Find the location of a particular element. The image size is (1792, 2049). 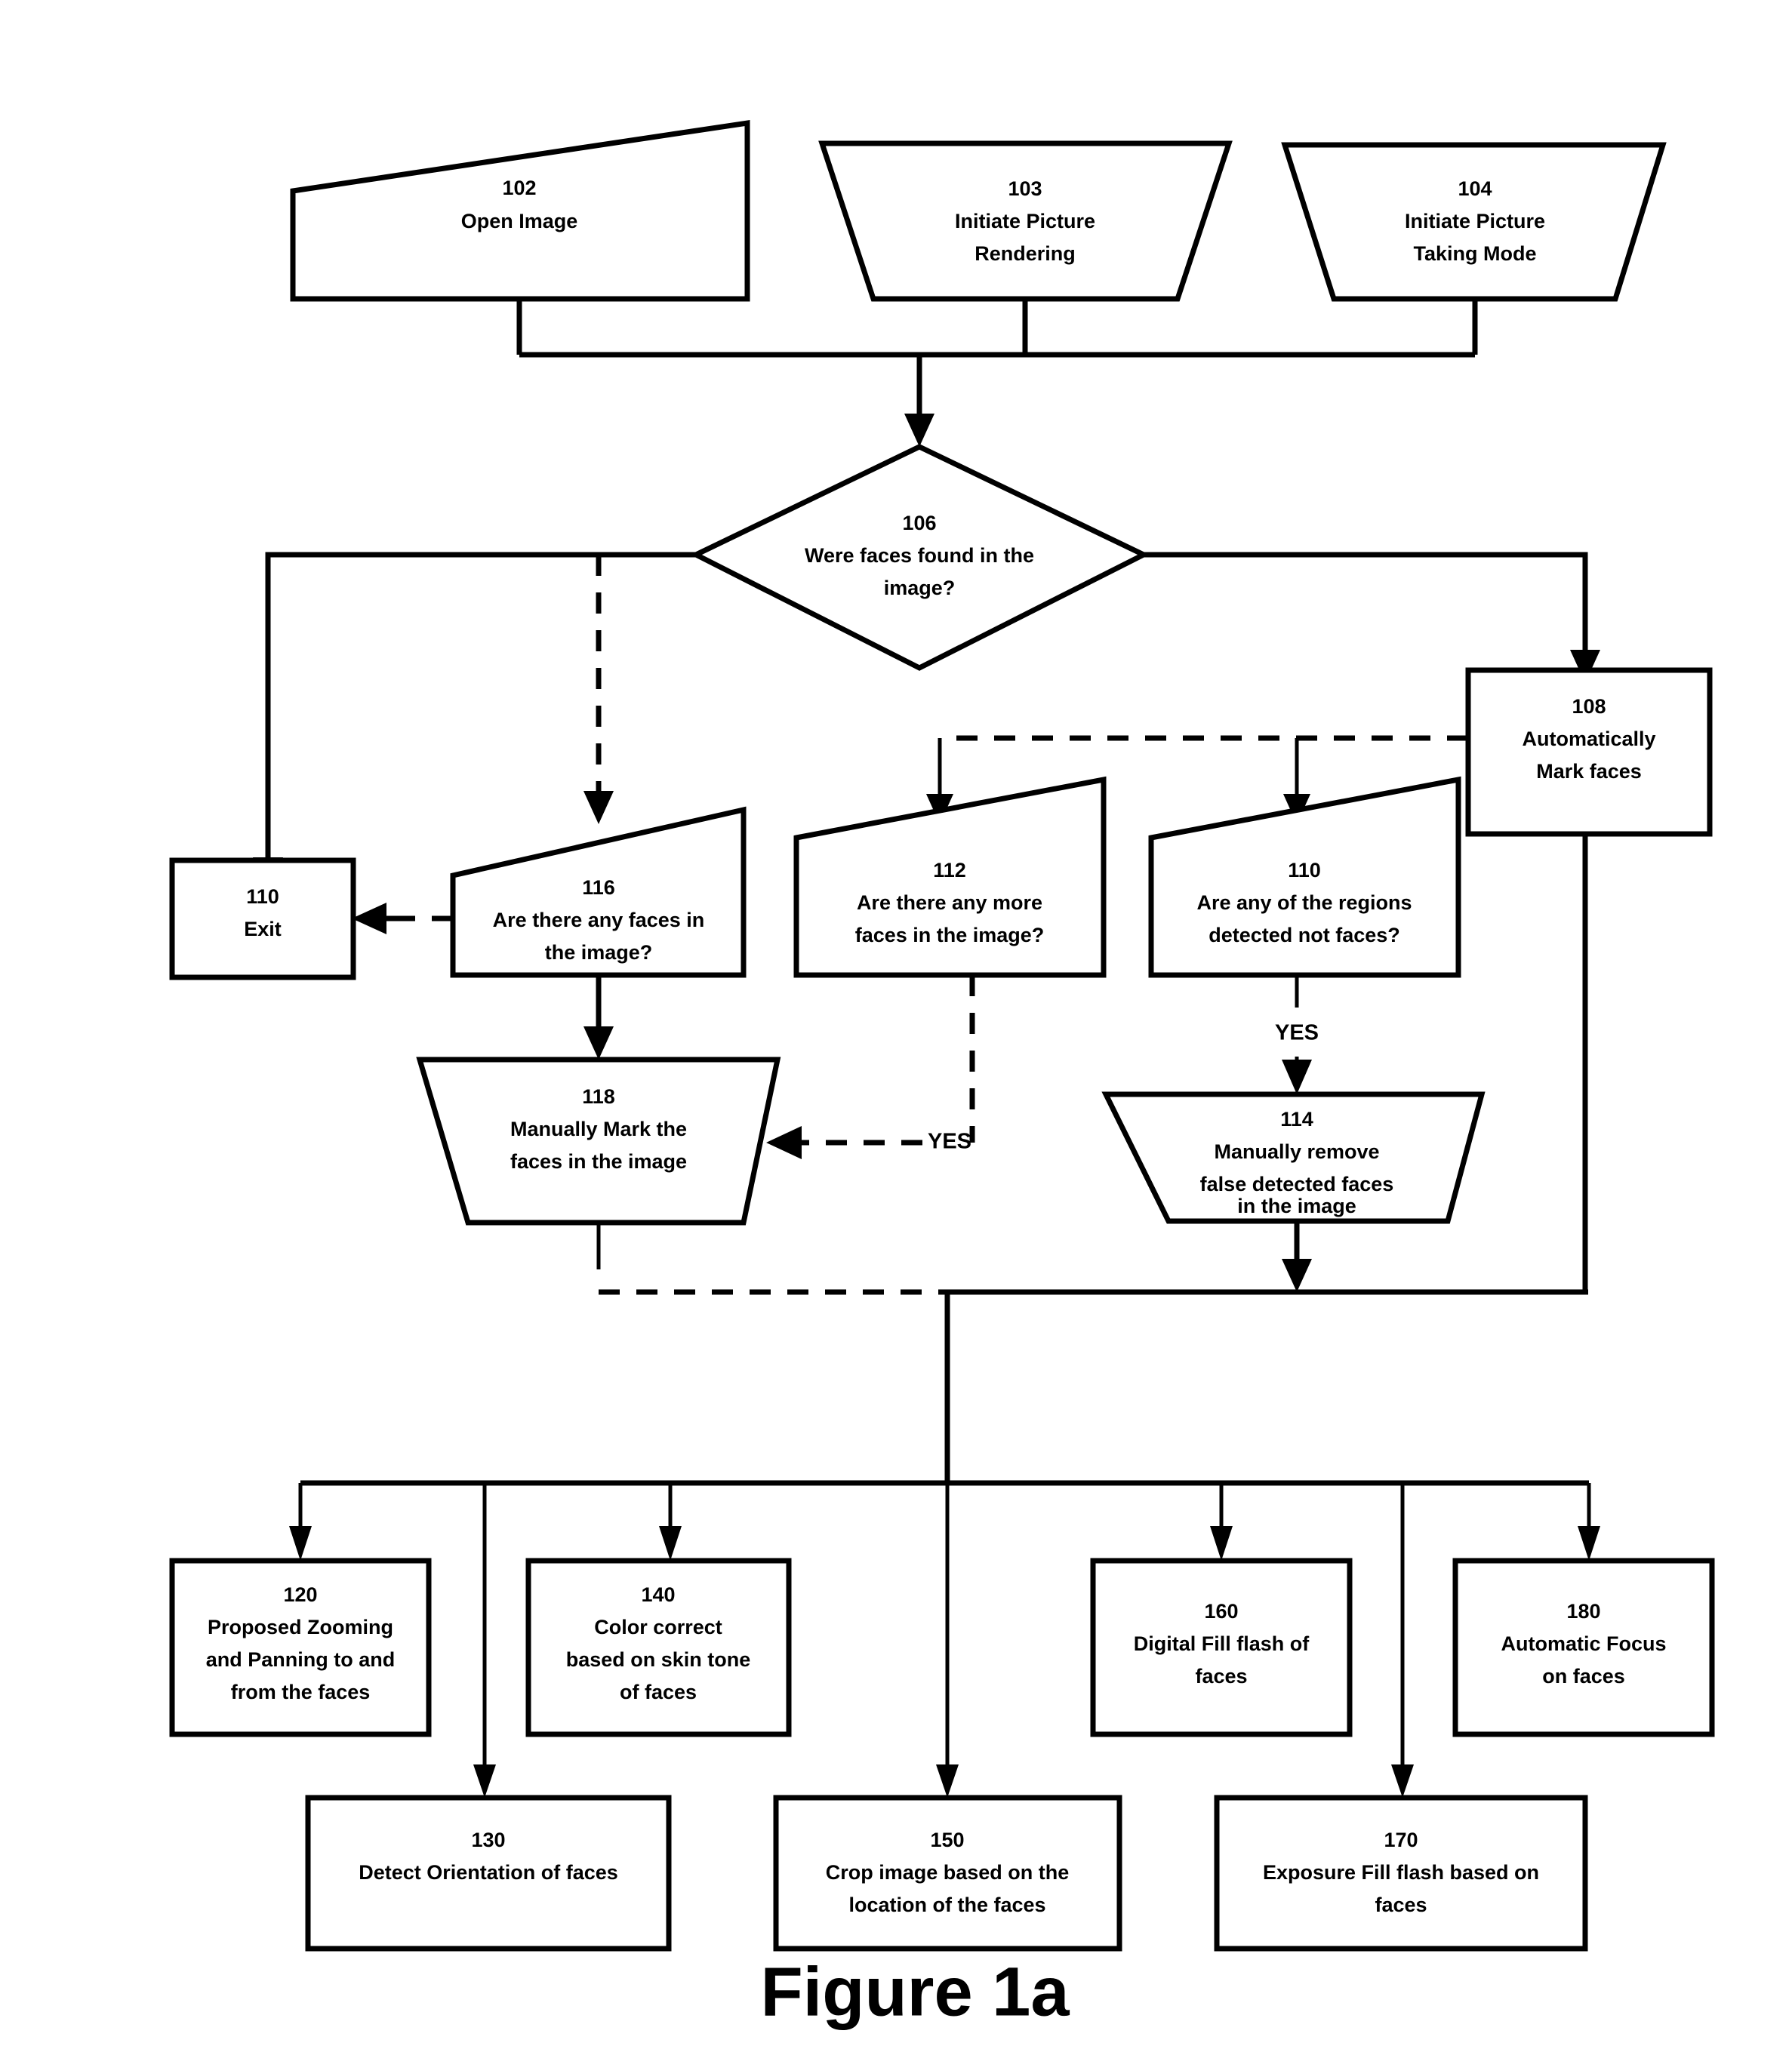

node-104-id: 104 is located at coordinates (1475, 188).